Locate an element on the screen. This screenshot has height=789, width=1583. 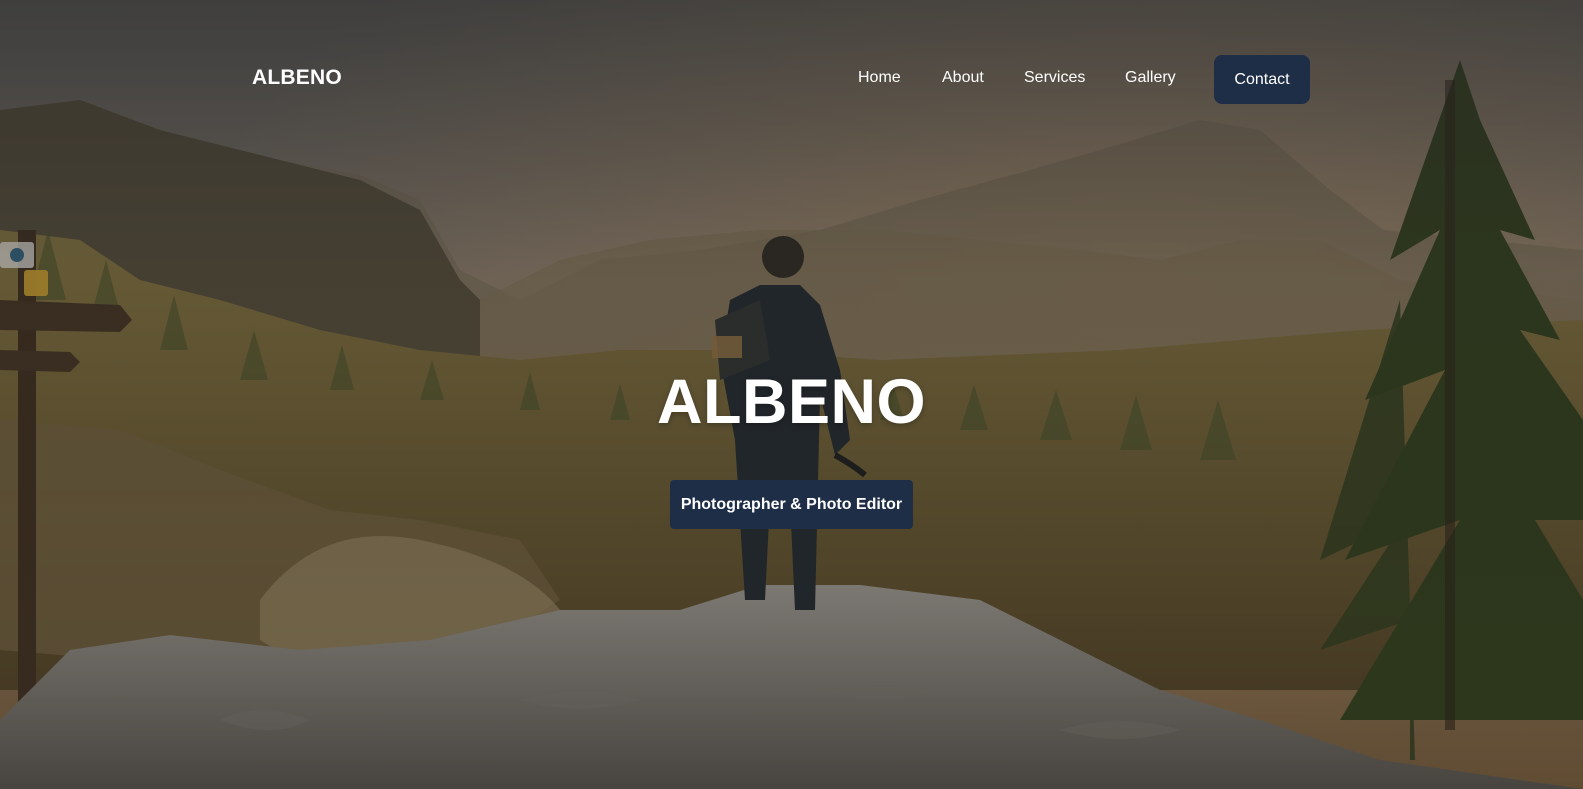
hero-title: ALBENO is located at coordinates (791, 402).